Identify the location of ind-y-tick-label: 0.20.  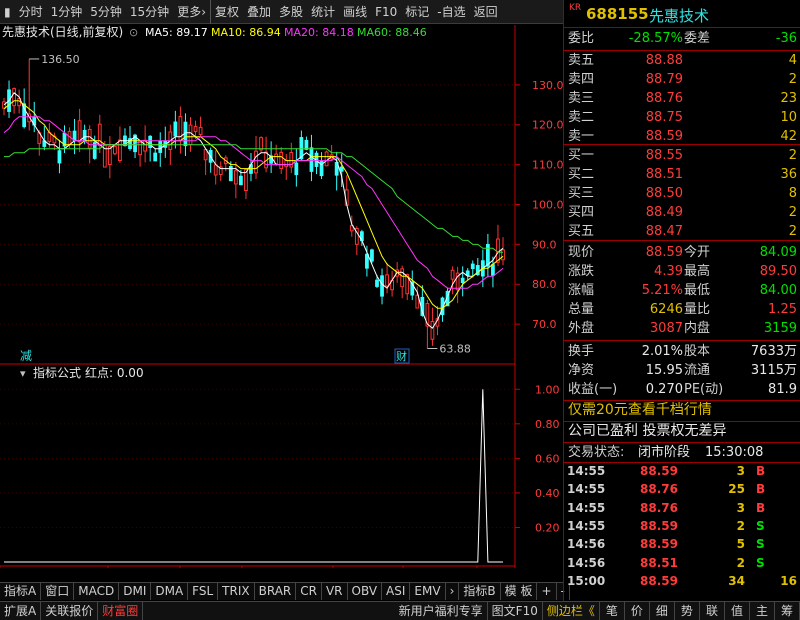
(547, 527).